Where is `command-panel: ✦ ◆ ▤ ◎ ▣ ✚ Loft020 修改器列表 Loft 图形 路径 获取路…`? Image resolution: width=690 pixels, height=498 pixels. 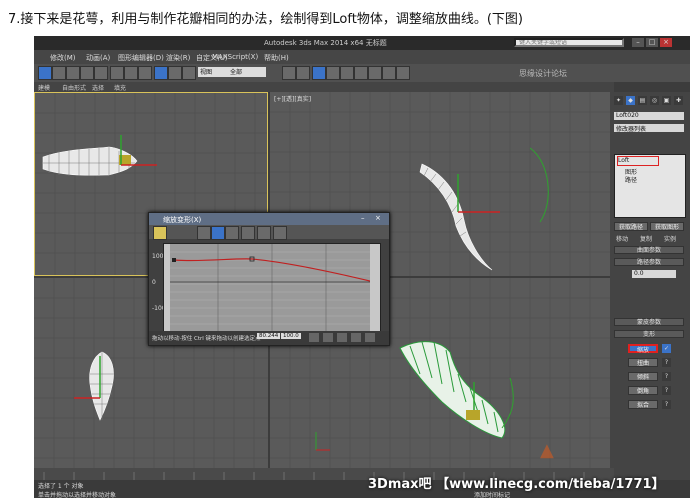 command-panel: ✦ ◆ ▤ ◎ ▣ ✚ Loft020 修改器列表 Loft 图形 路径 获取路… is located at coordinates (650, 295).